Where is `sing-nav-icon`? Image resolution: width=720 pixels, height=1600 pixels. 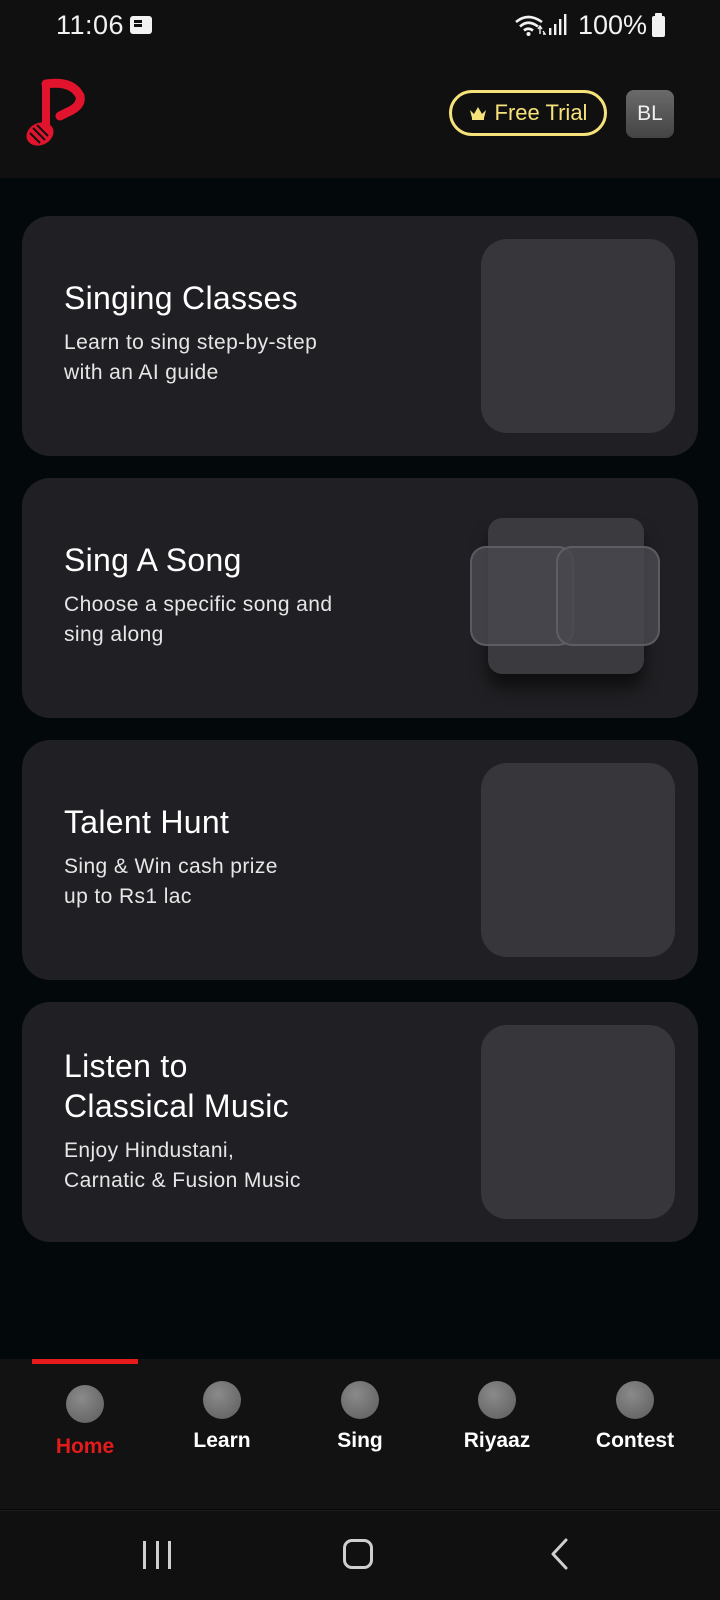 sing-nav-icon is located at coordinates (360, 1400).